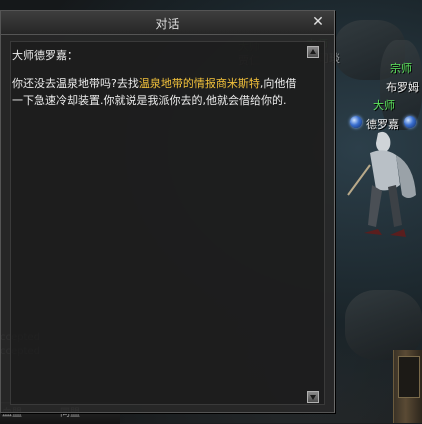 This screenshot has height=424, width=422. I want to click on ui-frame-right, so click(407, 386).